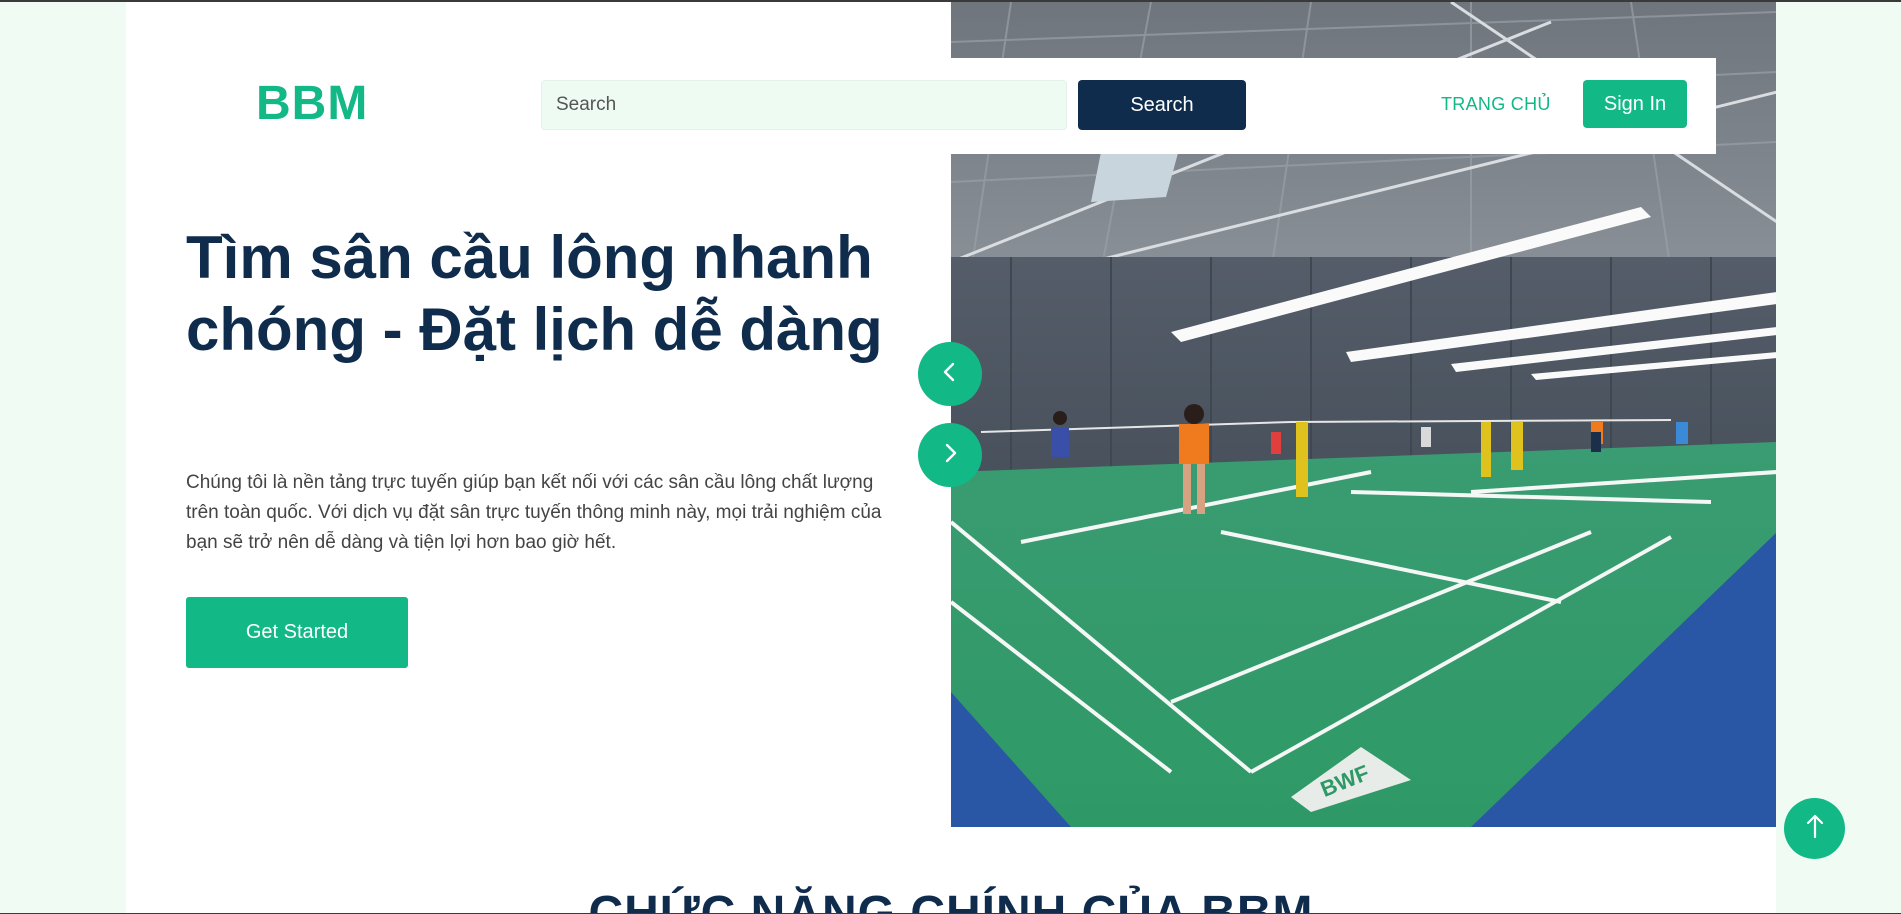 The height and width of the screenshot is (914, 1901). What do you see at coordinates (312, 103) in the screenshot?
I see `logo: BBM` at bounding box center [312, 103].